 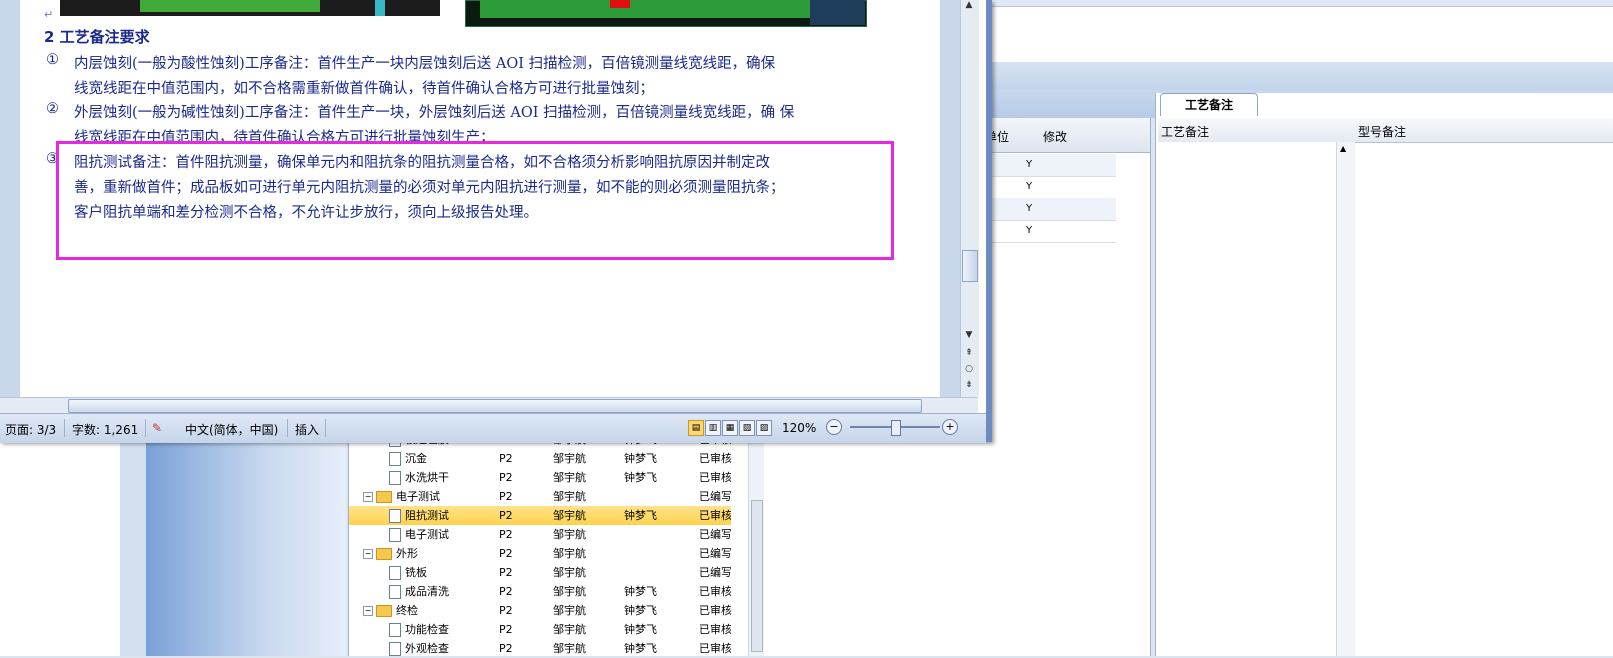 I want to click on outline-view-icon: ▧, so click(x=747, y=428).